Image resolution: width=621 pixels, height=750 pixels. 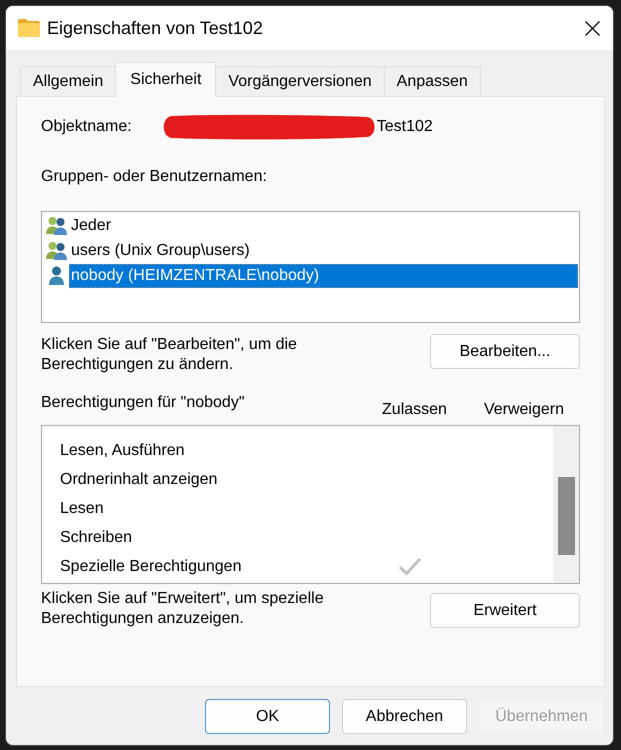 What do you see at coordinates (56, 275) in the screenshot?
I see `user-icon` at bounding box center [56, 275].